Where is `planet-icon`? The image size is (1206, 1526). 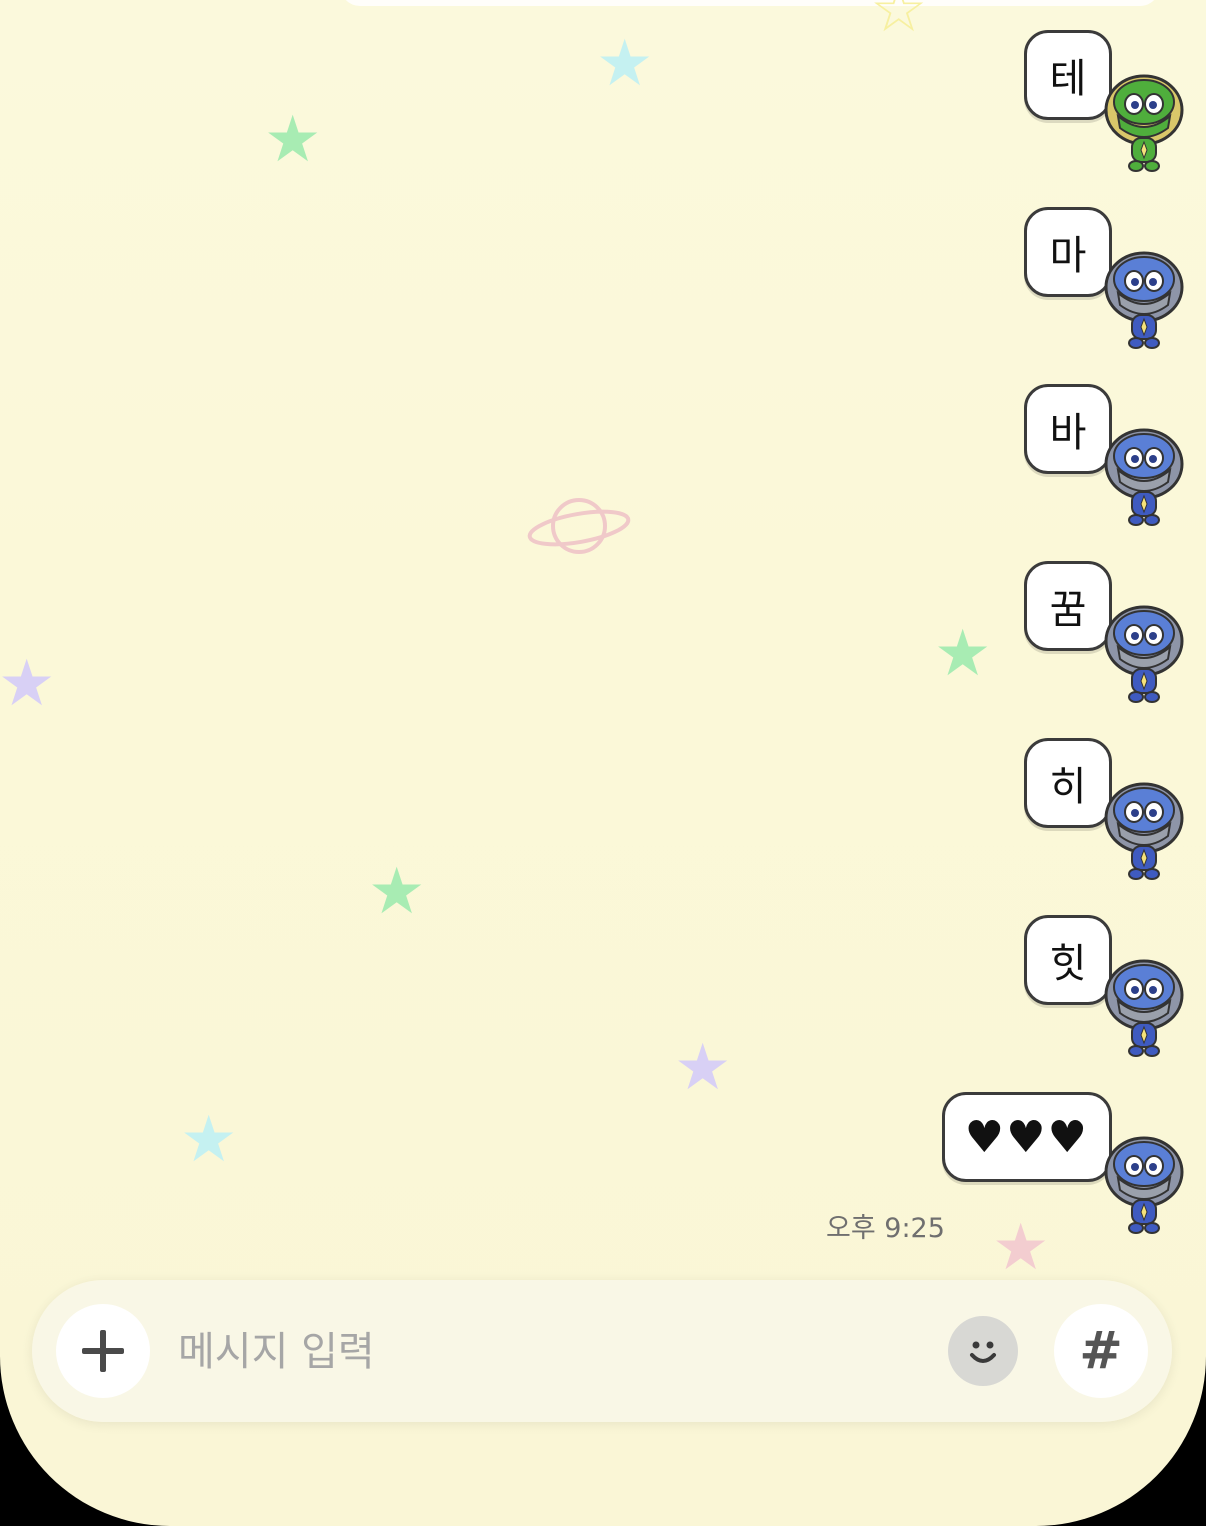
planet-icon is located at coordinates (579, 526).